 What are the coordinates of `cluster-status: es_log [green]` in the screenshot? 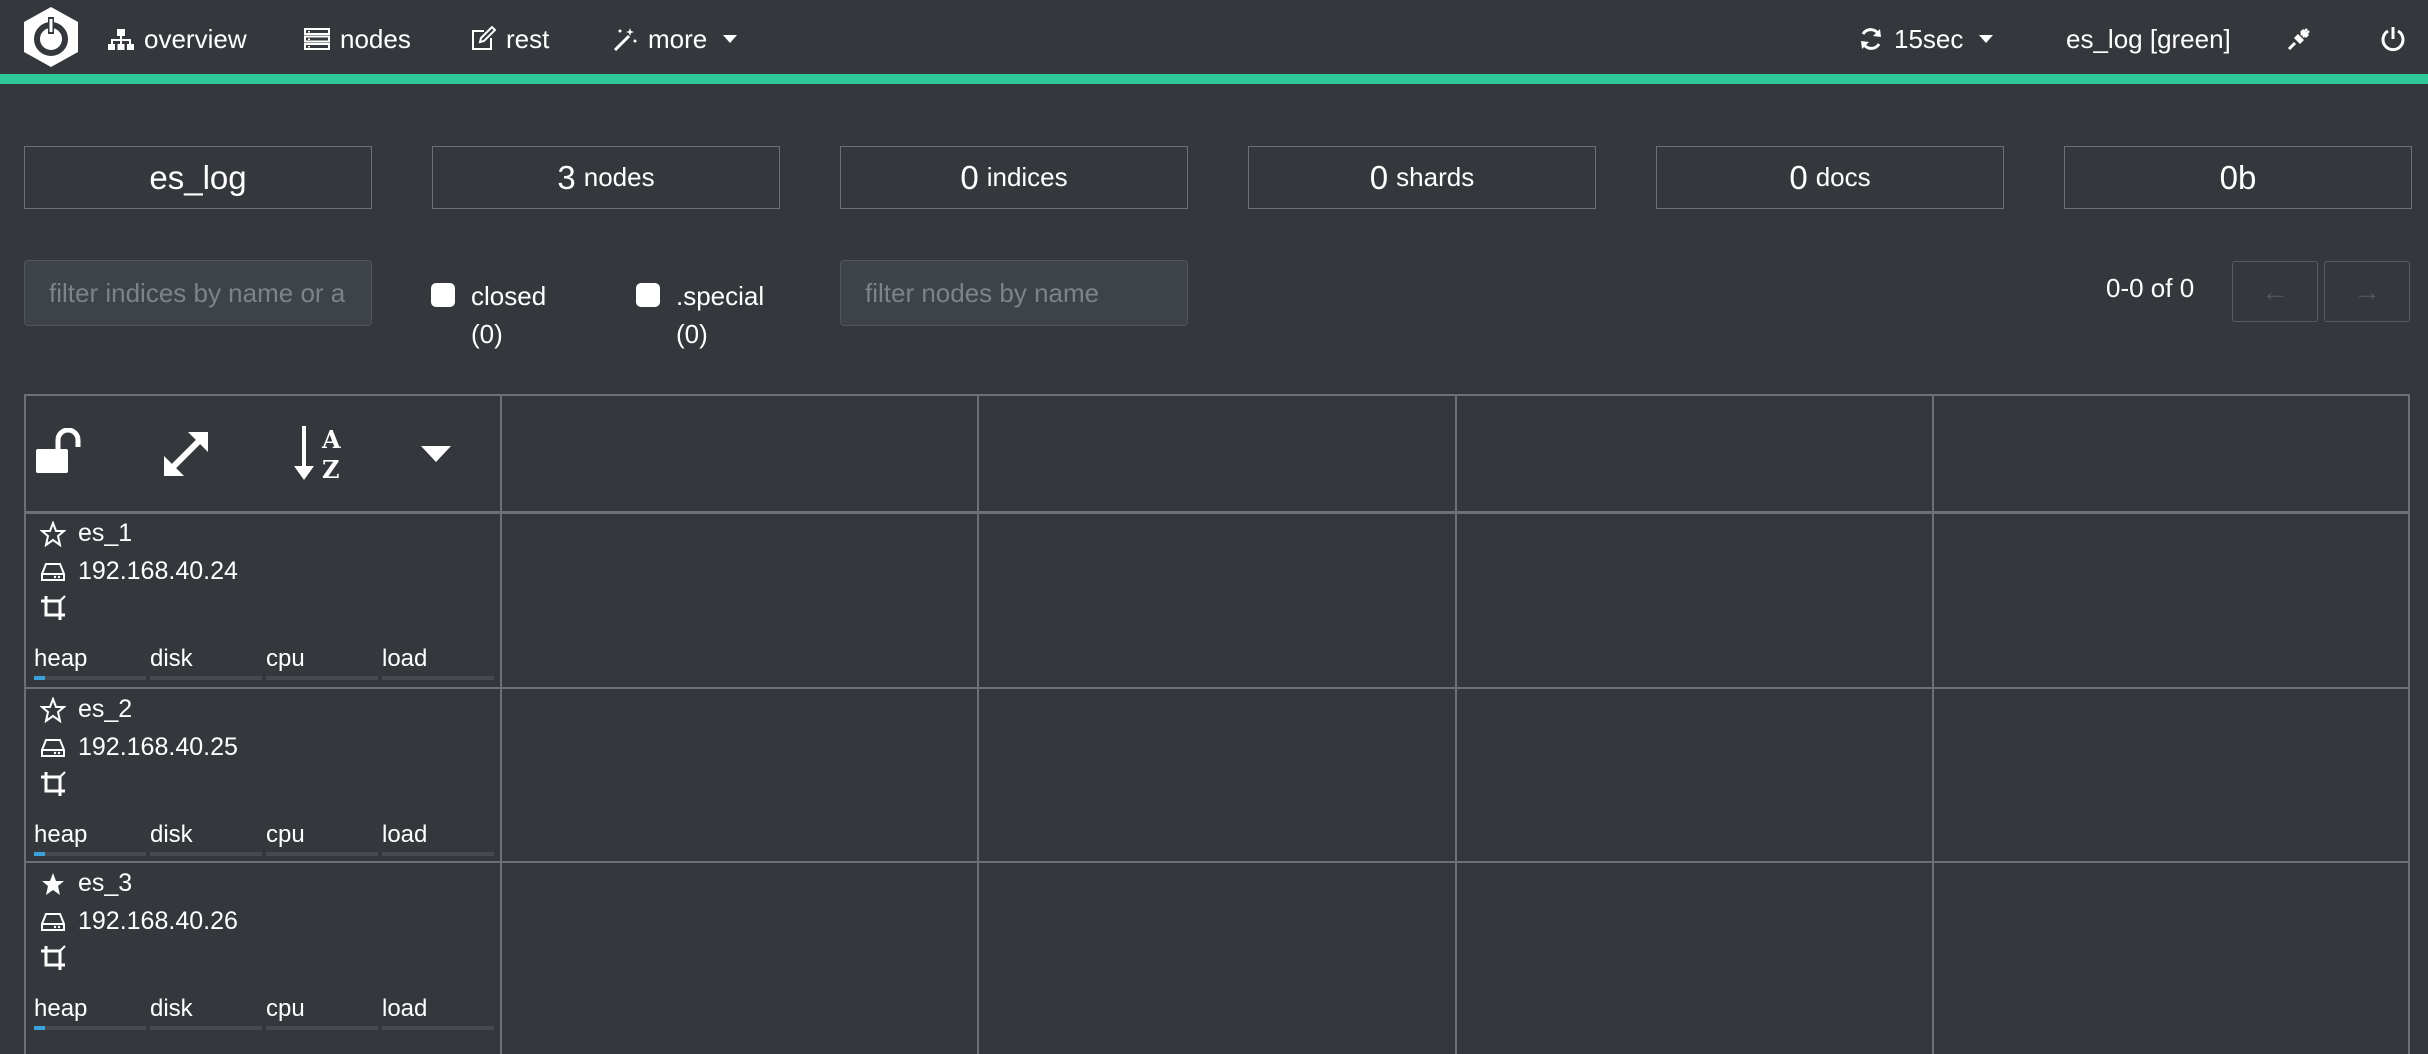 It's located at (2148, 39).